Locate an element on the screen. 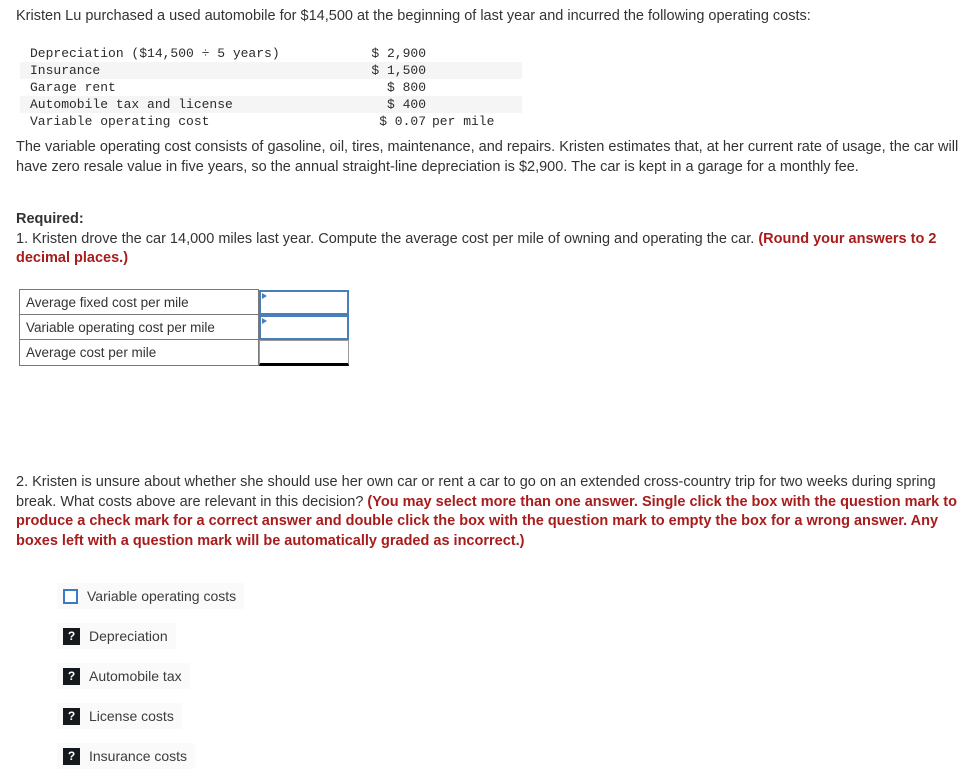 The height and width of the screenshot is (783, 965). average-fixed-cost-input is located at coordinates (304, 302).